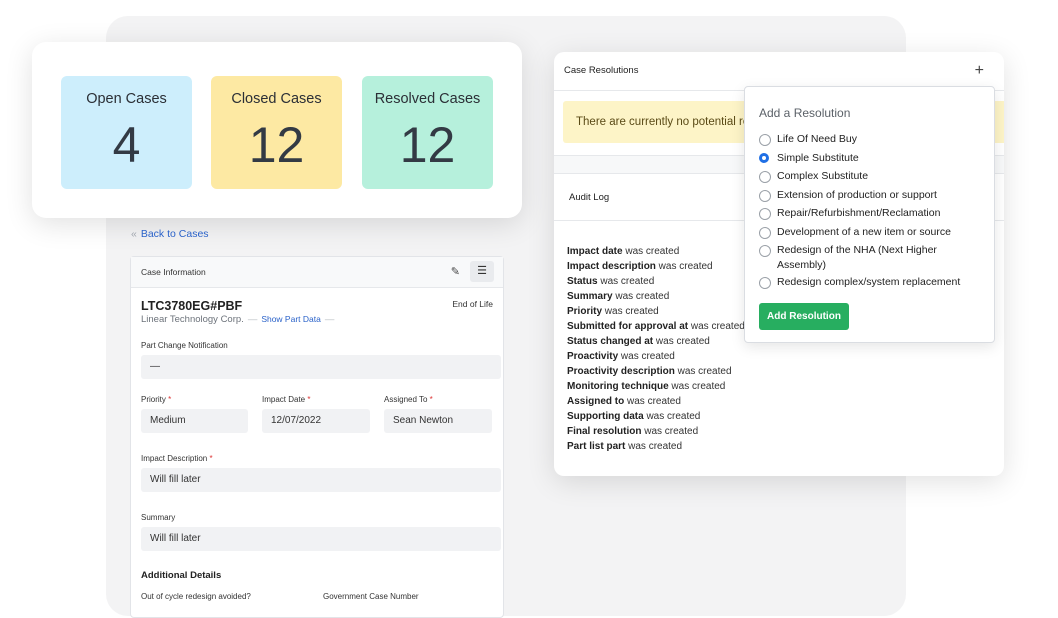 This screenshot has height=618, width=1058. What do you see at coordinates (633, 431) in the screenshot?
I see `audit-log-entry: Final resolution was created` at bounding box center [633, 431].